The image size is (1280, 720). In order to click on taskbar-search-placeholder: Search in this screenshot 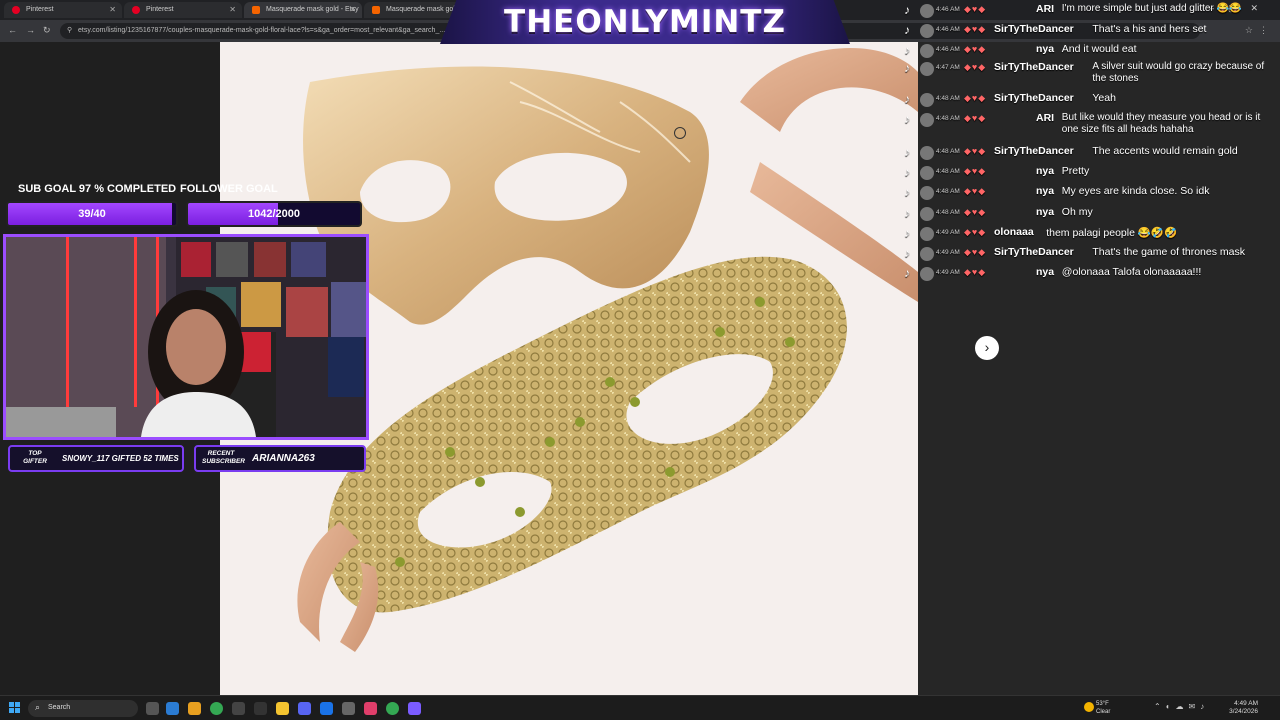, I will do `click(59, 707)`.